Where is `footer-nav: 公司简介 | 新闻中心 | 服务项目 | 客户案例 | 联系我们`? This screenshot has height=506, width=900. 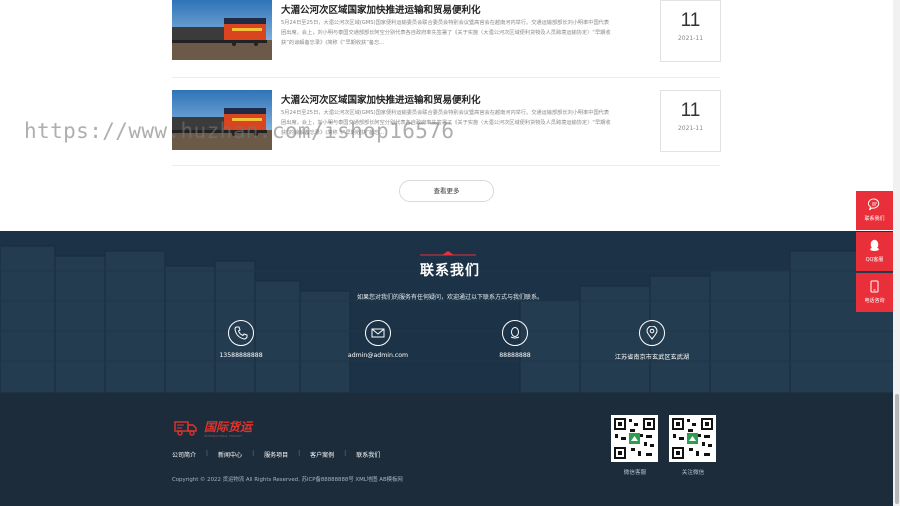
footer-nav: 公司简介 | 新闻中心 | 服务项目 | 客户案例 | 联系我们 is located at coordinates (281, 454).